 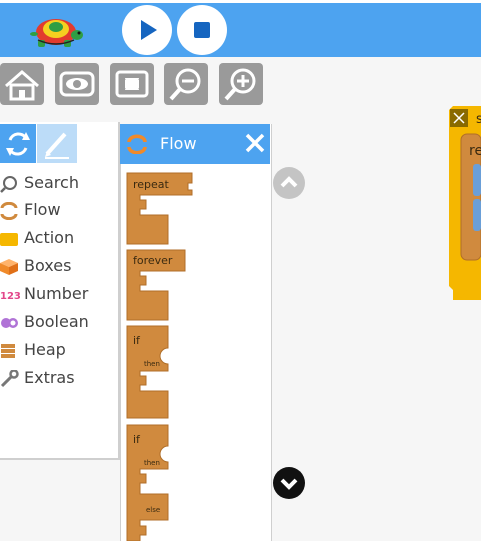 What do you see at coordinates (478, 119) in the screenshot?
I see `workspace-block-top-label: s` at bounding box center [478, 119].